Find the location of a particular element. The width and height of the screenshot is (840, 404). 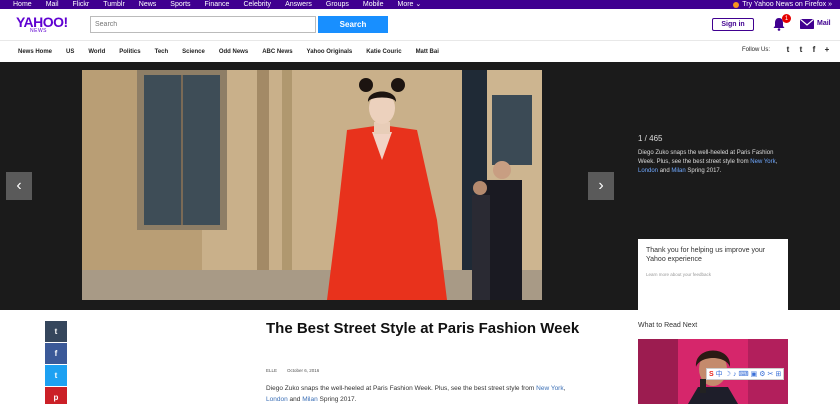

toolbox-icon: ⊞ is located at coordinates (778, 374).